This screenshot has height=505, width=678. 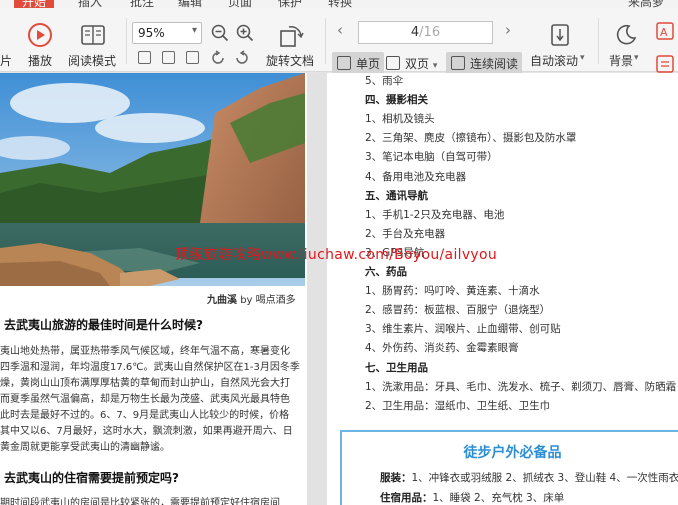 I want to click on paragraph-line: 燥，黄岗山山顶布满厚厚枯黄的草甸而封山护山，自然风光会大打, so click(x=145, y=383).